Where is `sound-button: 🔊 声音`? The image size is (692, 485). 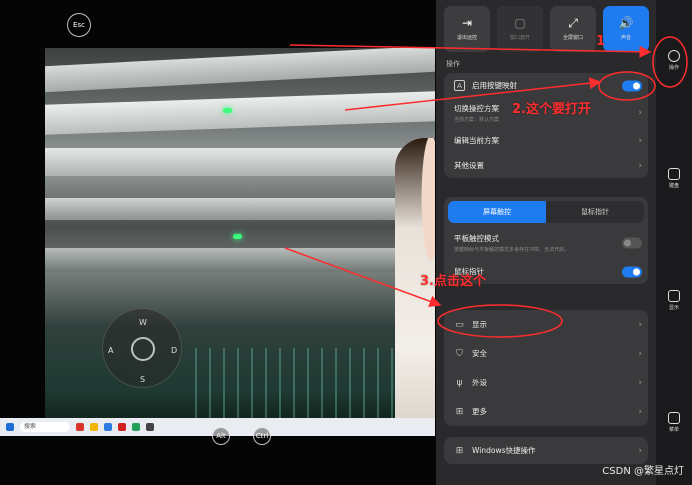 sound-button: 🔊 声音 is located at coordinates (626, 29).